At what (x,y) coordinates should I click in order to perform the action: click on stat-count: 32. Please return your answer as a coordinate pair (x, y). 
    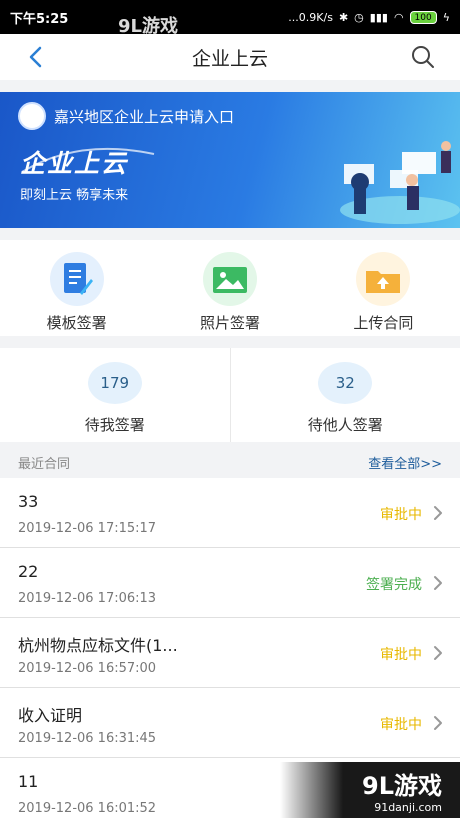
    Looking at the image, I should click on (345, 383).